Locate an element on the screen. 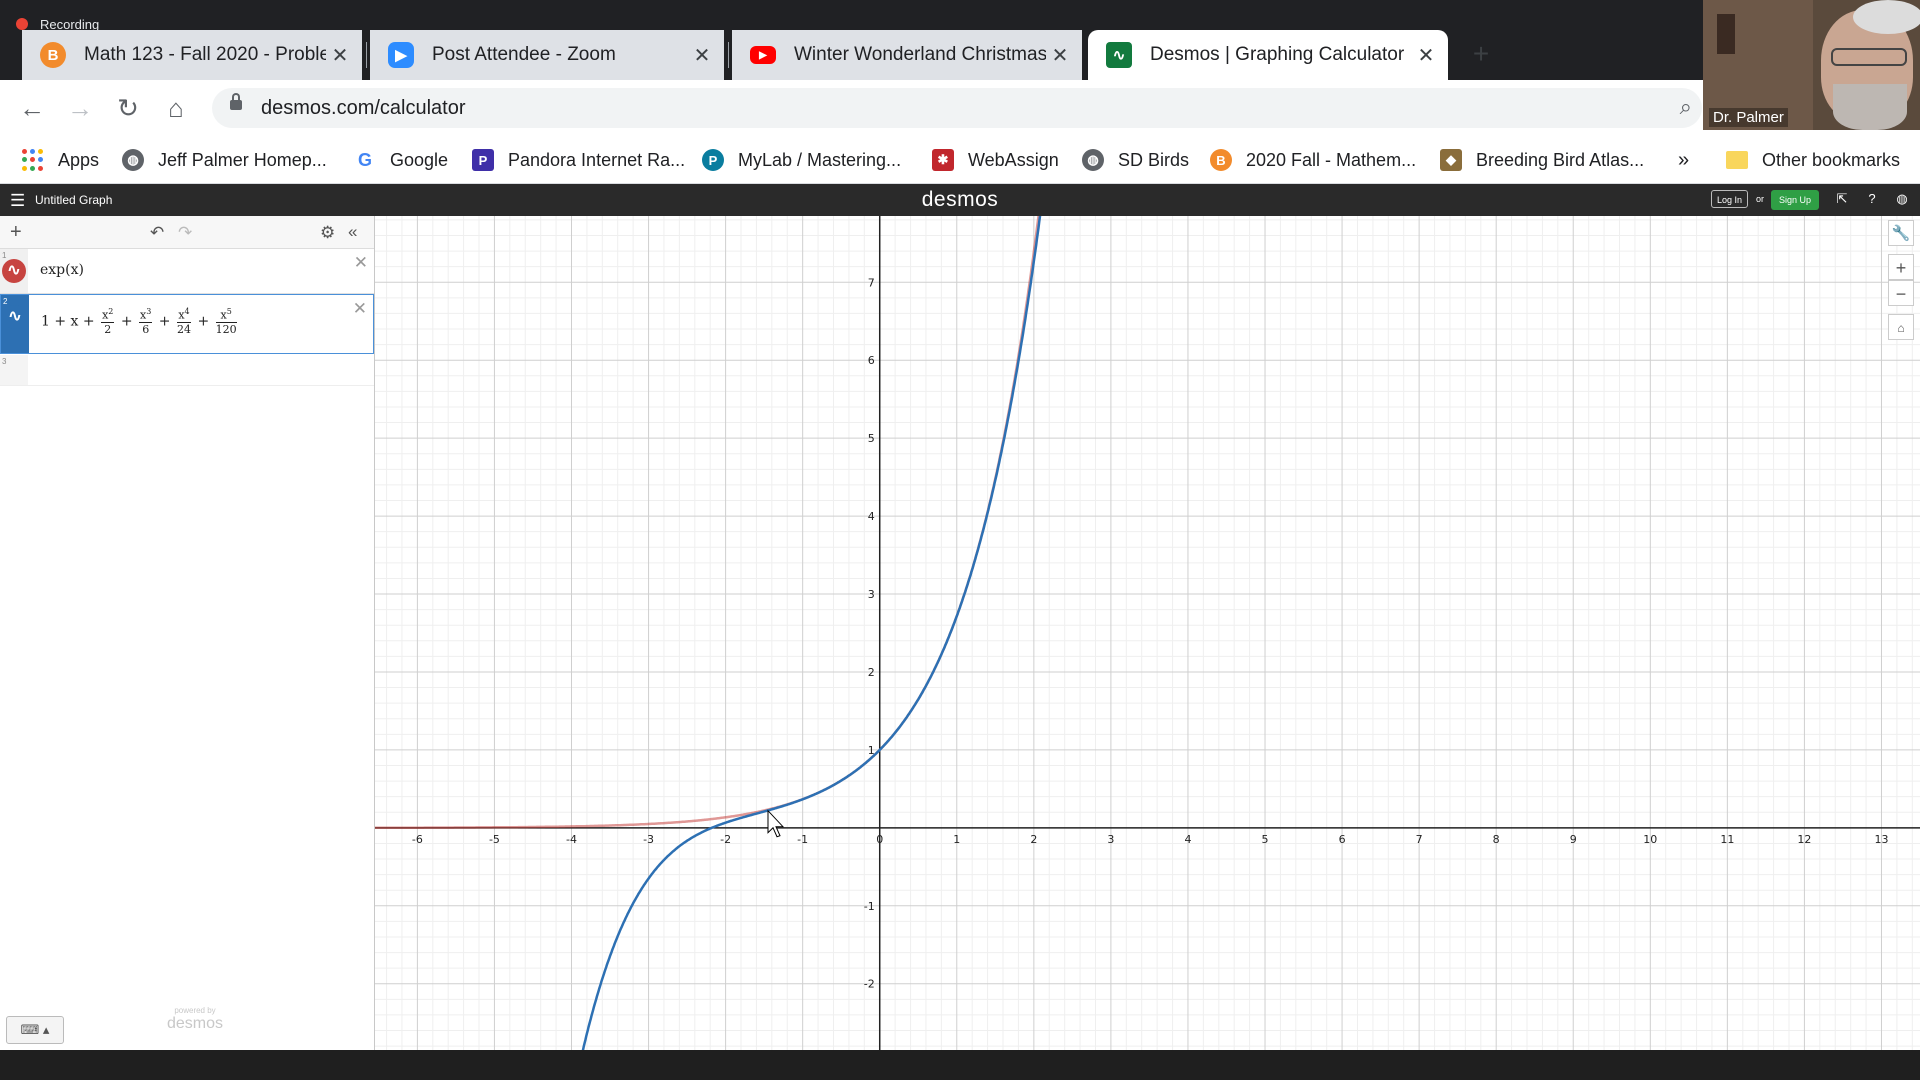  home-icon: ⌂ is located at coordinates (176, 108).